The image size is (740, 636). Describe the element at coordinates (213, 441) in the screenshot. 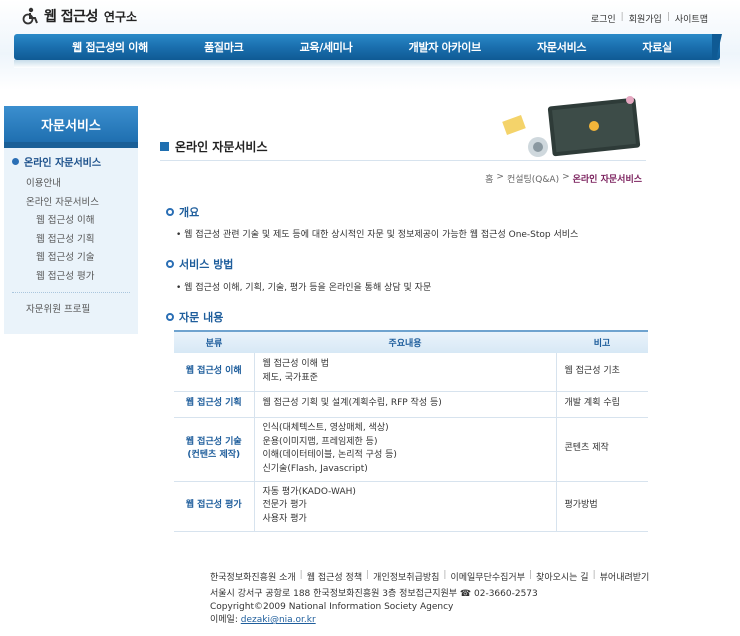

I see `category-label: 웹 접근성 기술` at that location.